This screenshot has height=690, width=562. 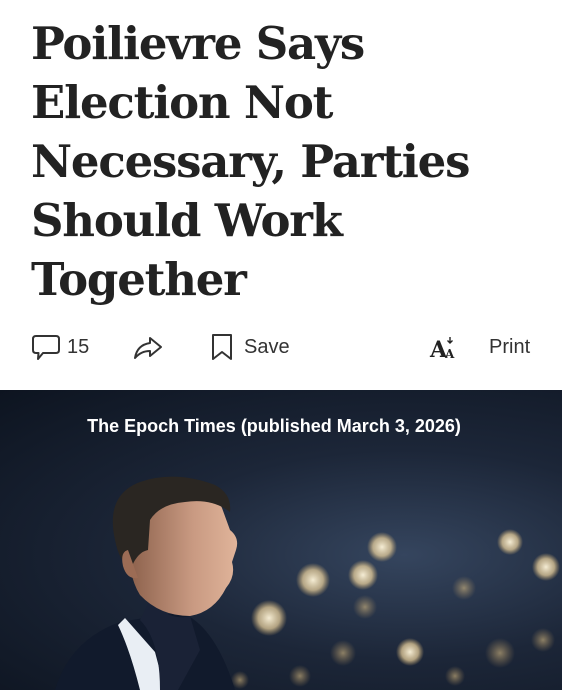 I want to click on print-button: Print, so click(x=509, y=347).